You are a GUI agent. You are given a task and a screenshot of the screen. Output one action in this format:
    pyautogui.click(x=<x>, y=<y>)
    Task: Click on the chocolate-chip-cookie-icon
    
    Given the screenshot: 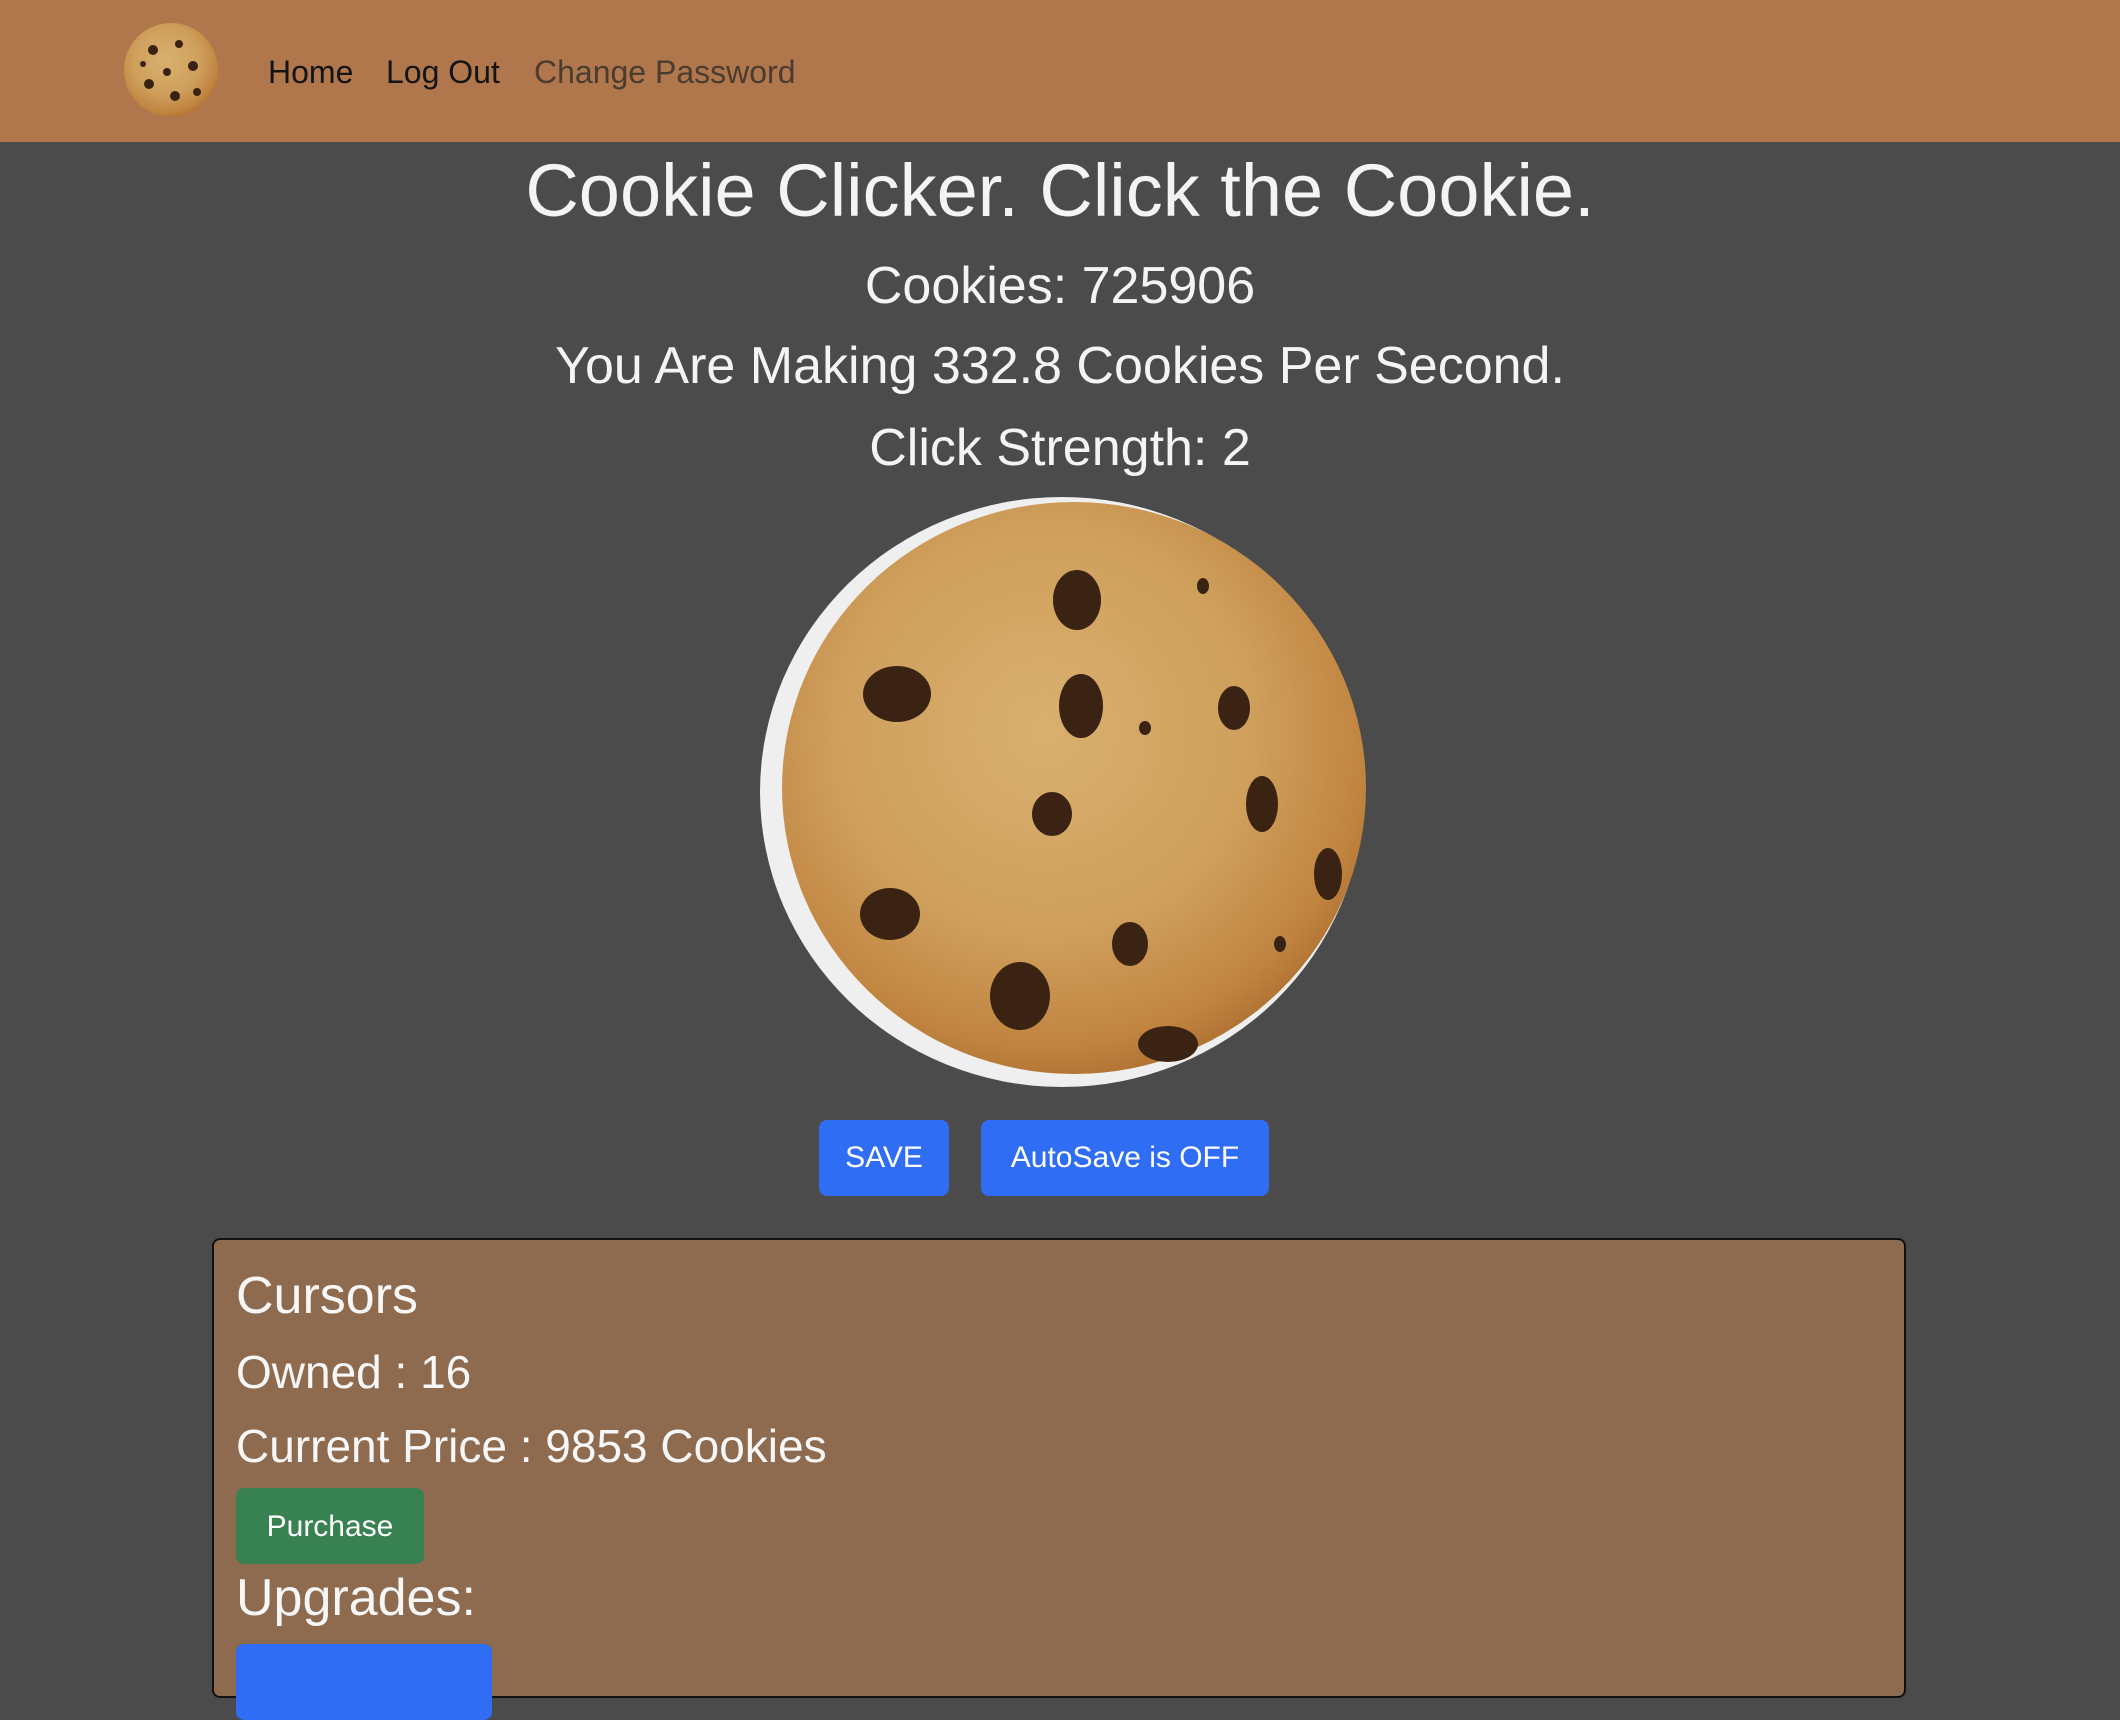 What is the action you would take?
    pyautogui.click(x=1063, y=792)
    